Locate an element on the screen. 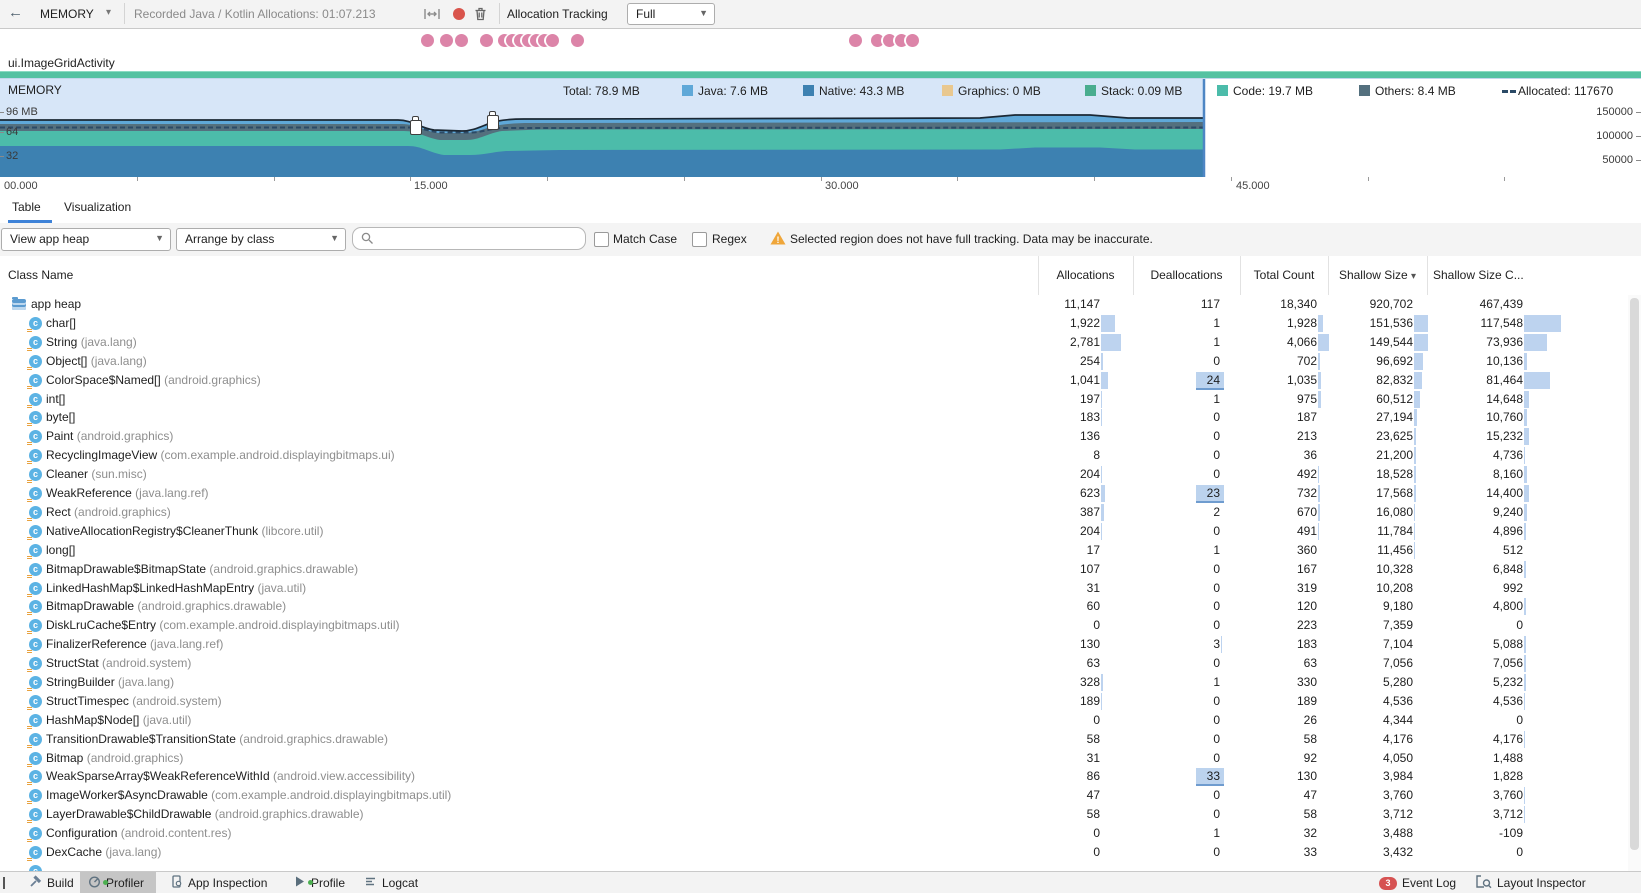 The width and height of the screenshot is (1641, 893). search-input is located at coordinates (469, 238).